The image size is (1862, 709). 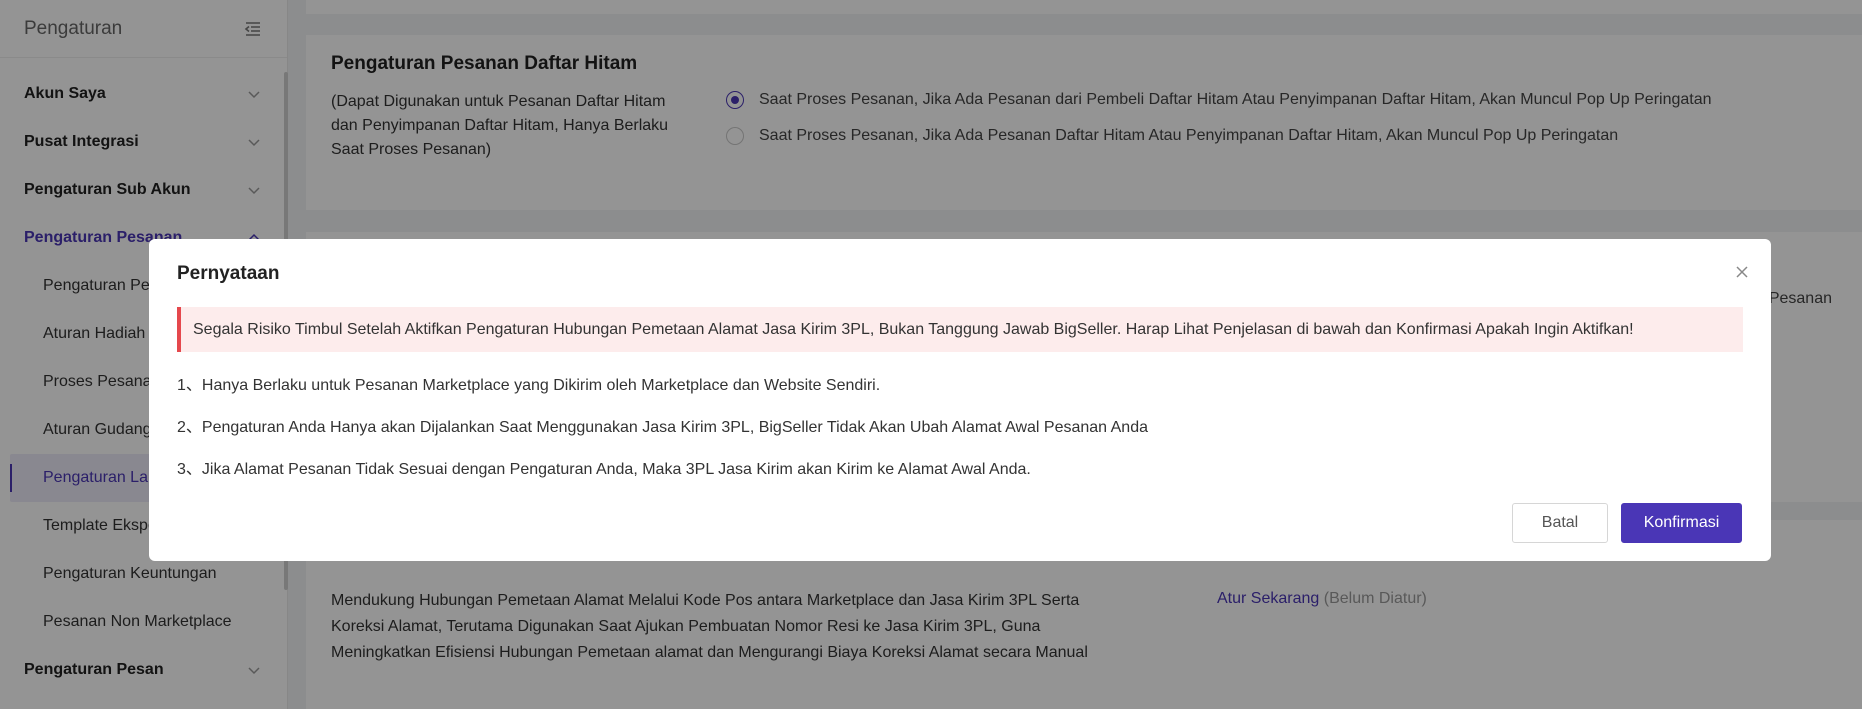 I want to click on close-icon, so click(x=1742, y=272).